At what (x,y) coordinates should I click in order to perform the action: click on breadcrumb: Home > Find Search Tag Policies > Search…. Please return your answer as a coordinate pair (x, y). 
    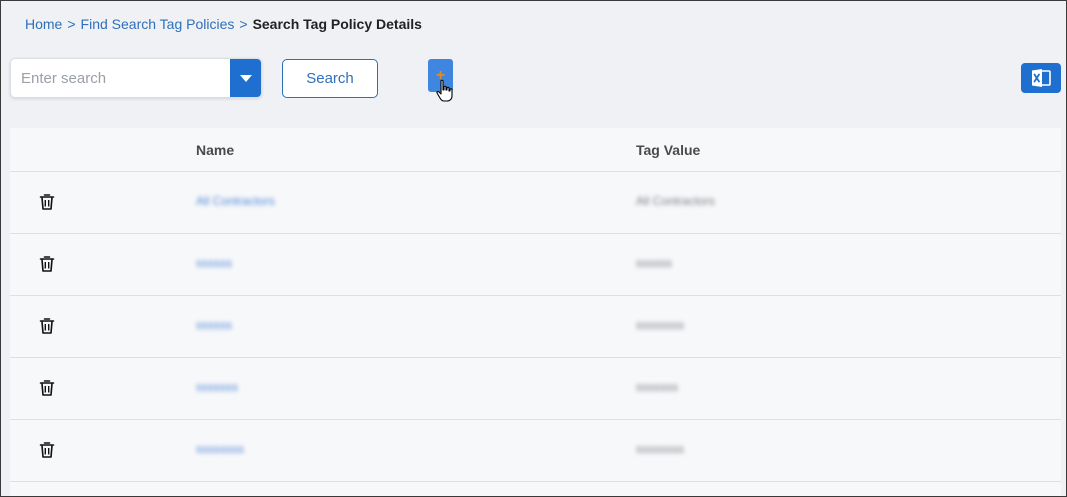
    Looking at the image, I should click on (223, 24).